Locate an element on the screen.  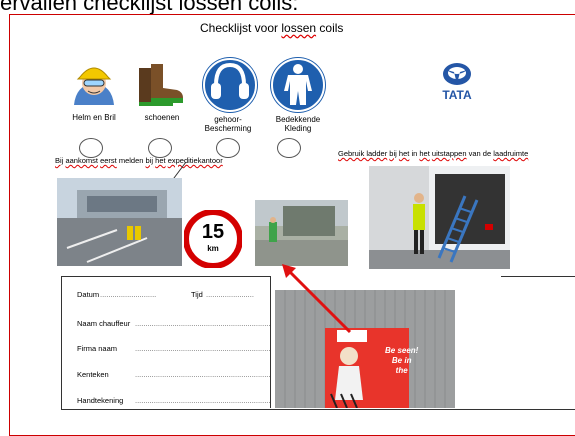
hearing-protection-icon is located at coordinates (230, 85).